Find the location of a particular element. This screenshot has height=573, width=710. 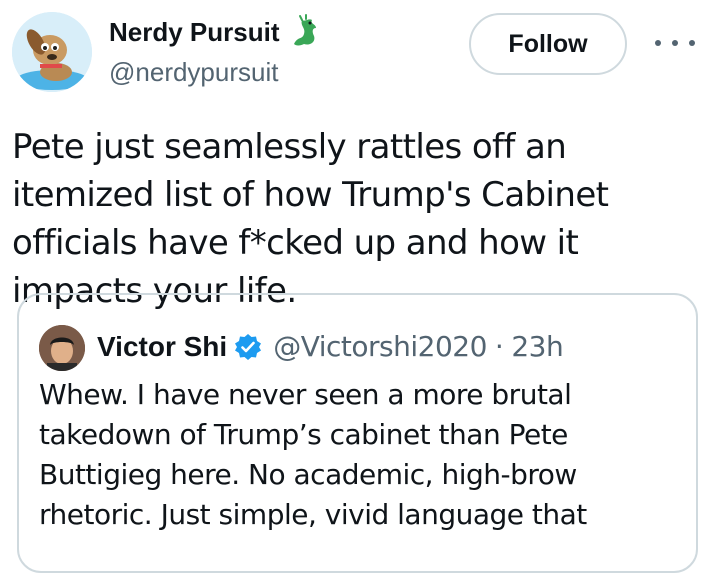

quote-header: Victor Shi @Victorshi2020 · 23h is located at coordinates (330, 347).